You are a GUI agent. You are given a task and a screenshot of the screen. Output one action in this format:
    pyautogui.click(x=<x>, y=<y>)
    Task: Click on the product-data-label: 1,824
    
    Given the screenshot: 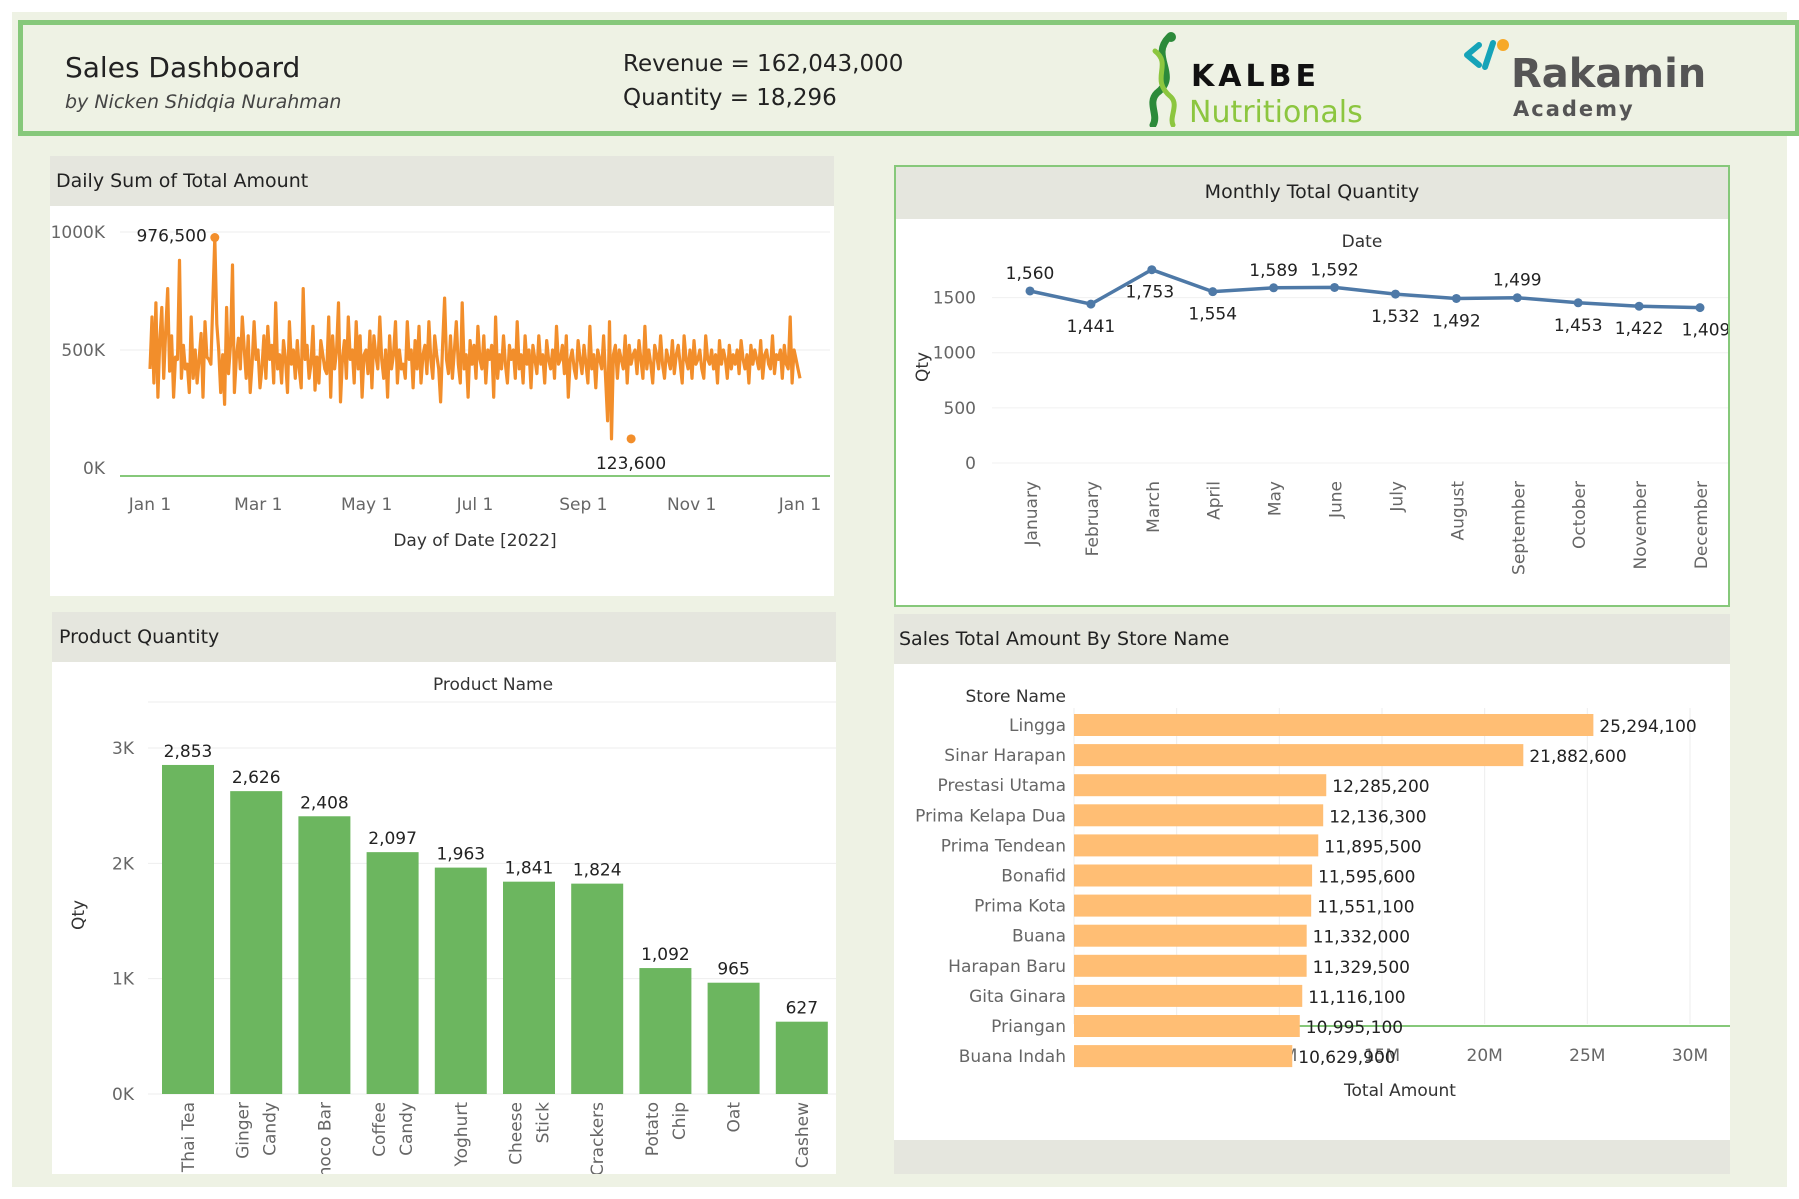 What is the action you would take?
    pyautogui.click(x=597, y=871)
    